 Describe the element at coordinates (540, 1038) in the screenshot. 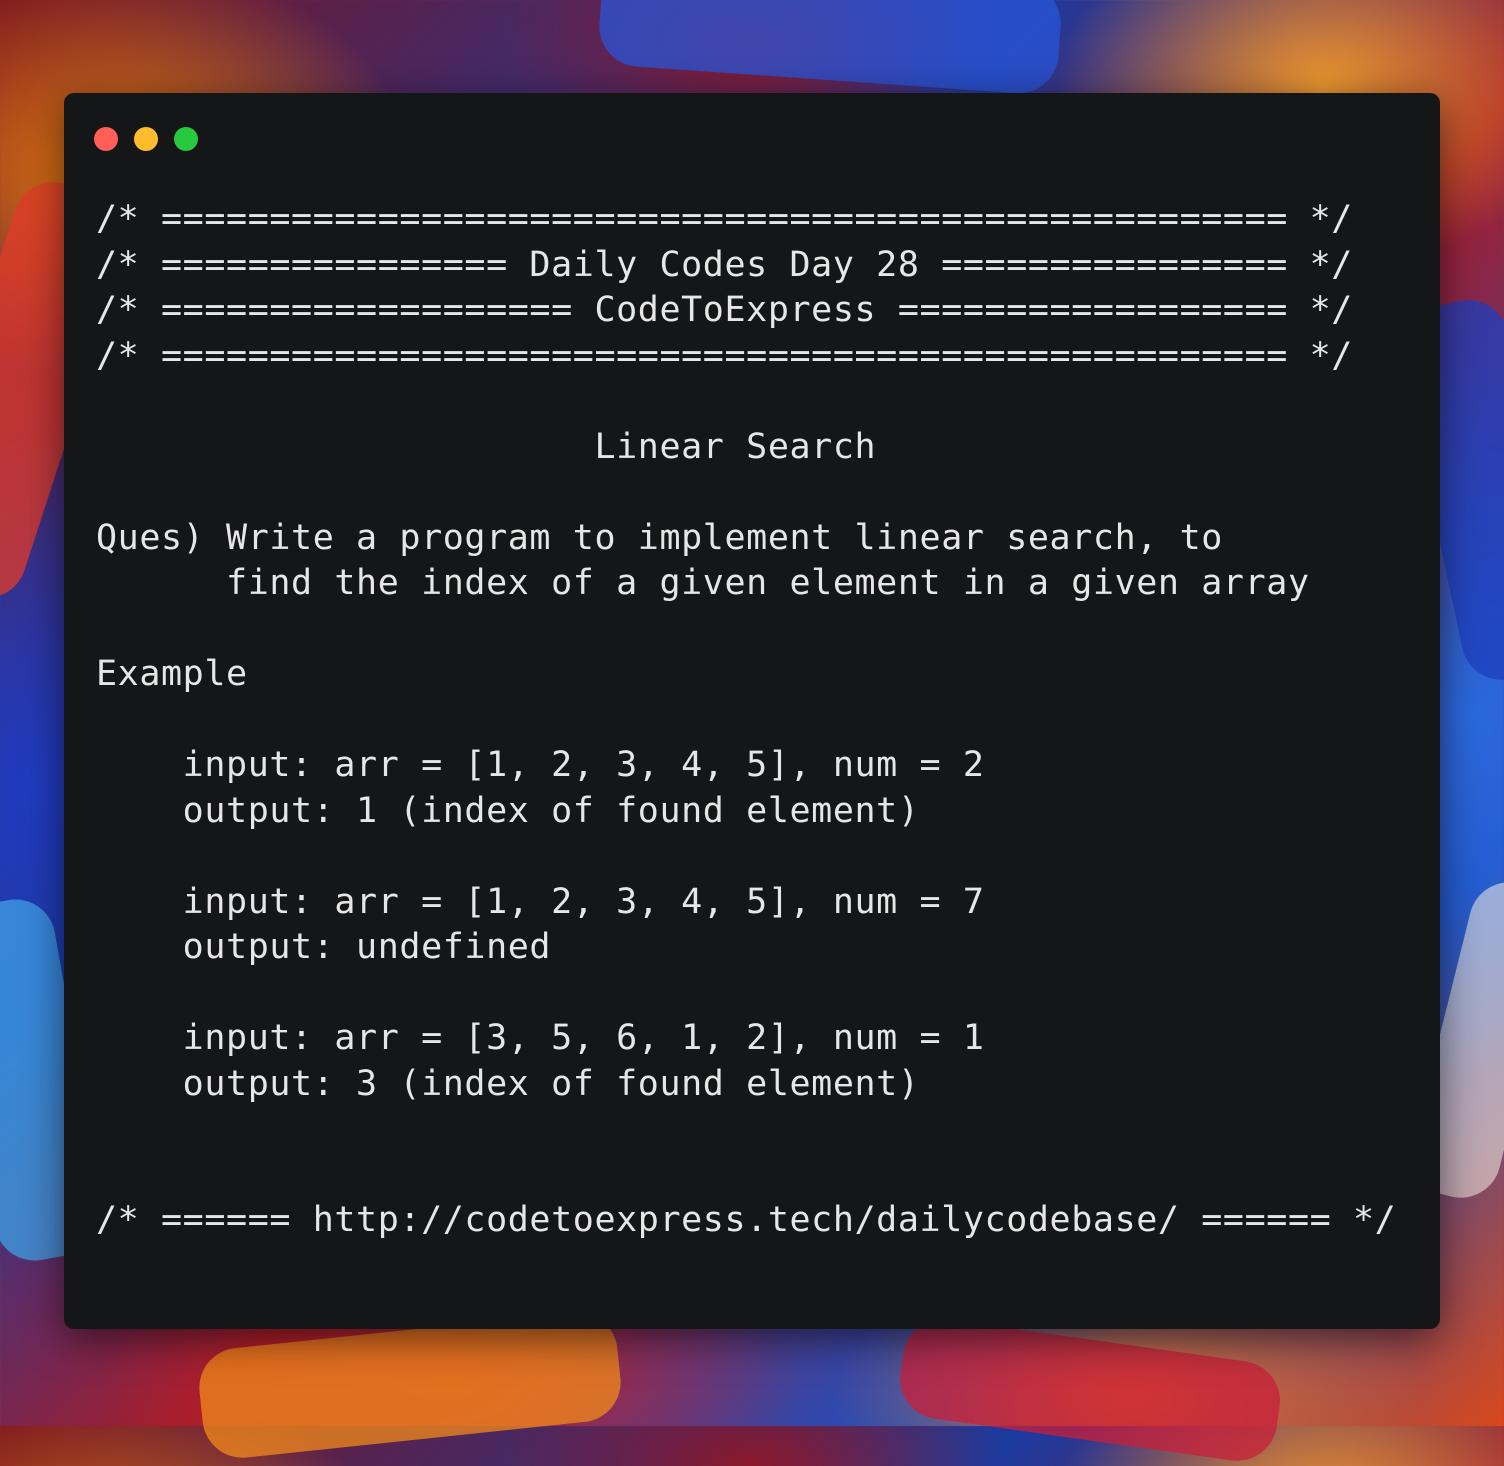

I see `example-input: input: arr = [3, 5, 6, 1, 2], num = 1` at that location.